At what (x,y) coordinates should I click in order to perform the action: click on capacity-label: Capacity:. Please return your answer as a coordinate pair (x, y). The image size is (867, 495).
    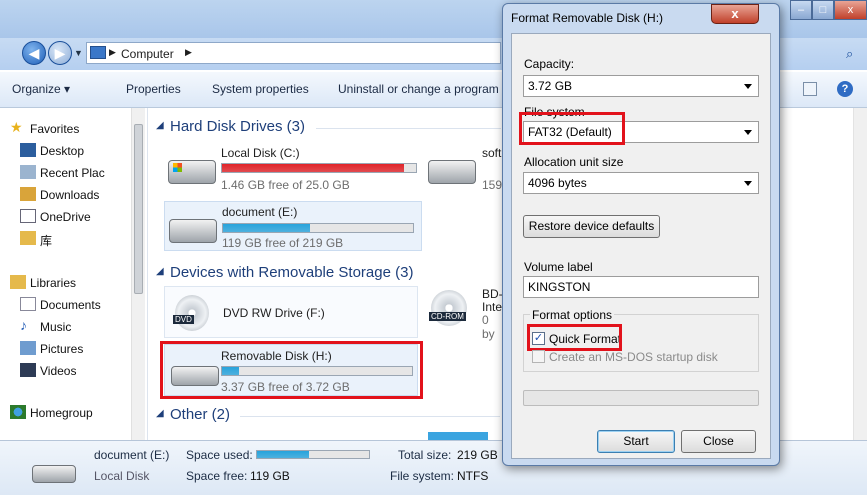
    Looking at the image, I should click on (549, 64).